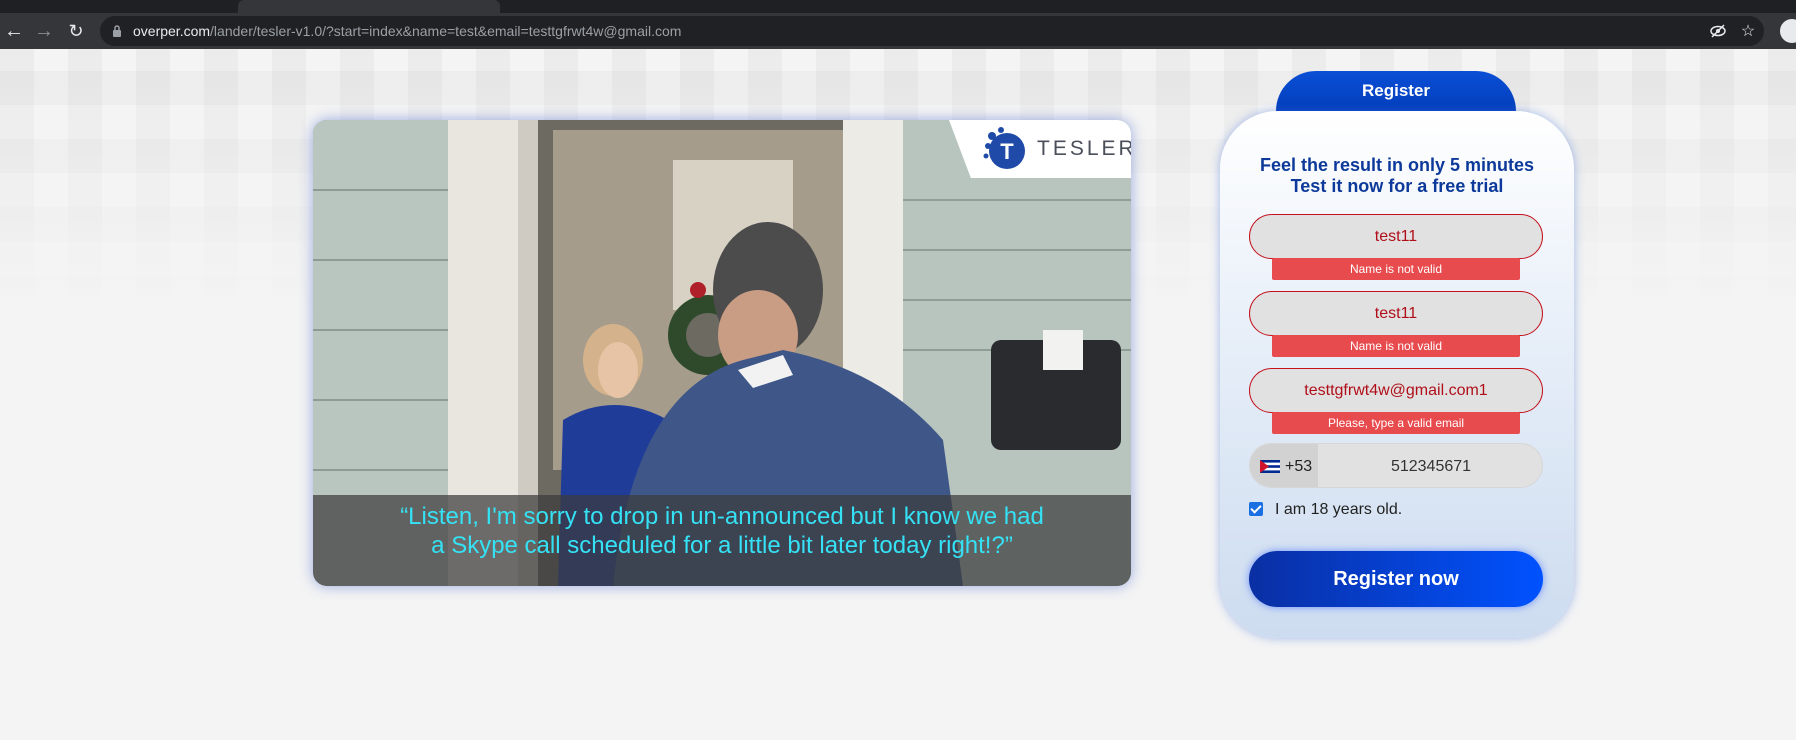 The image size is (1796, 740). I want to click on lock-icon, so click(117, 31).